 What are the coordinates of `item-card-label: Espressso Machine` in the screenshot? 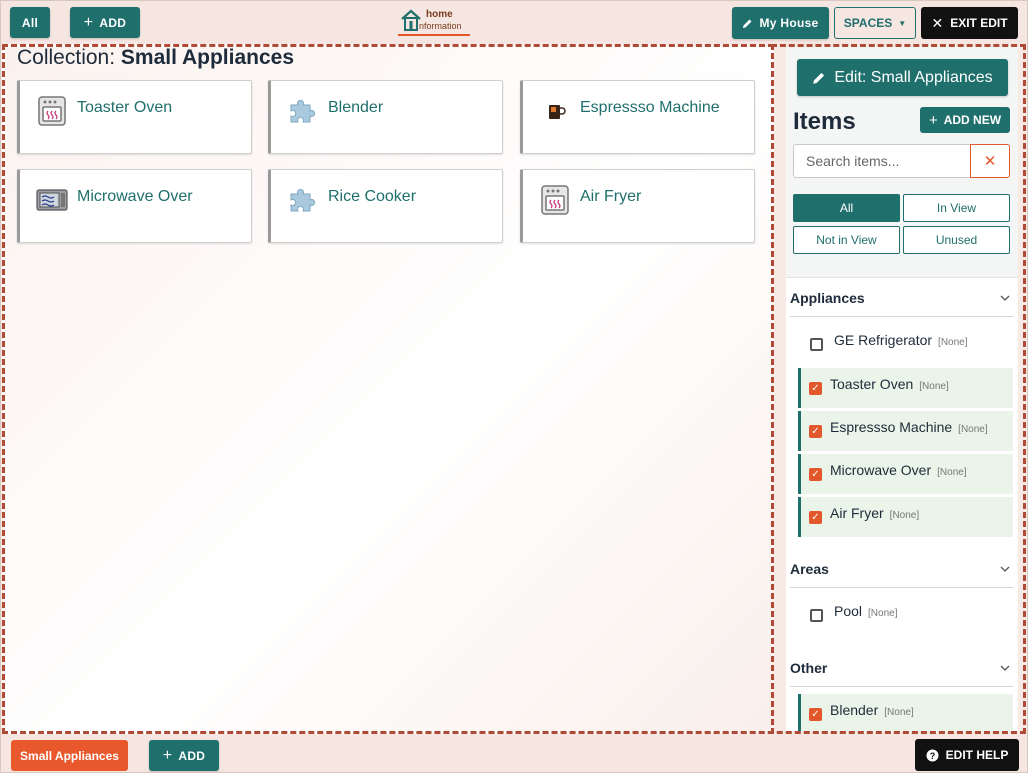 It's located at (650, 107).